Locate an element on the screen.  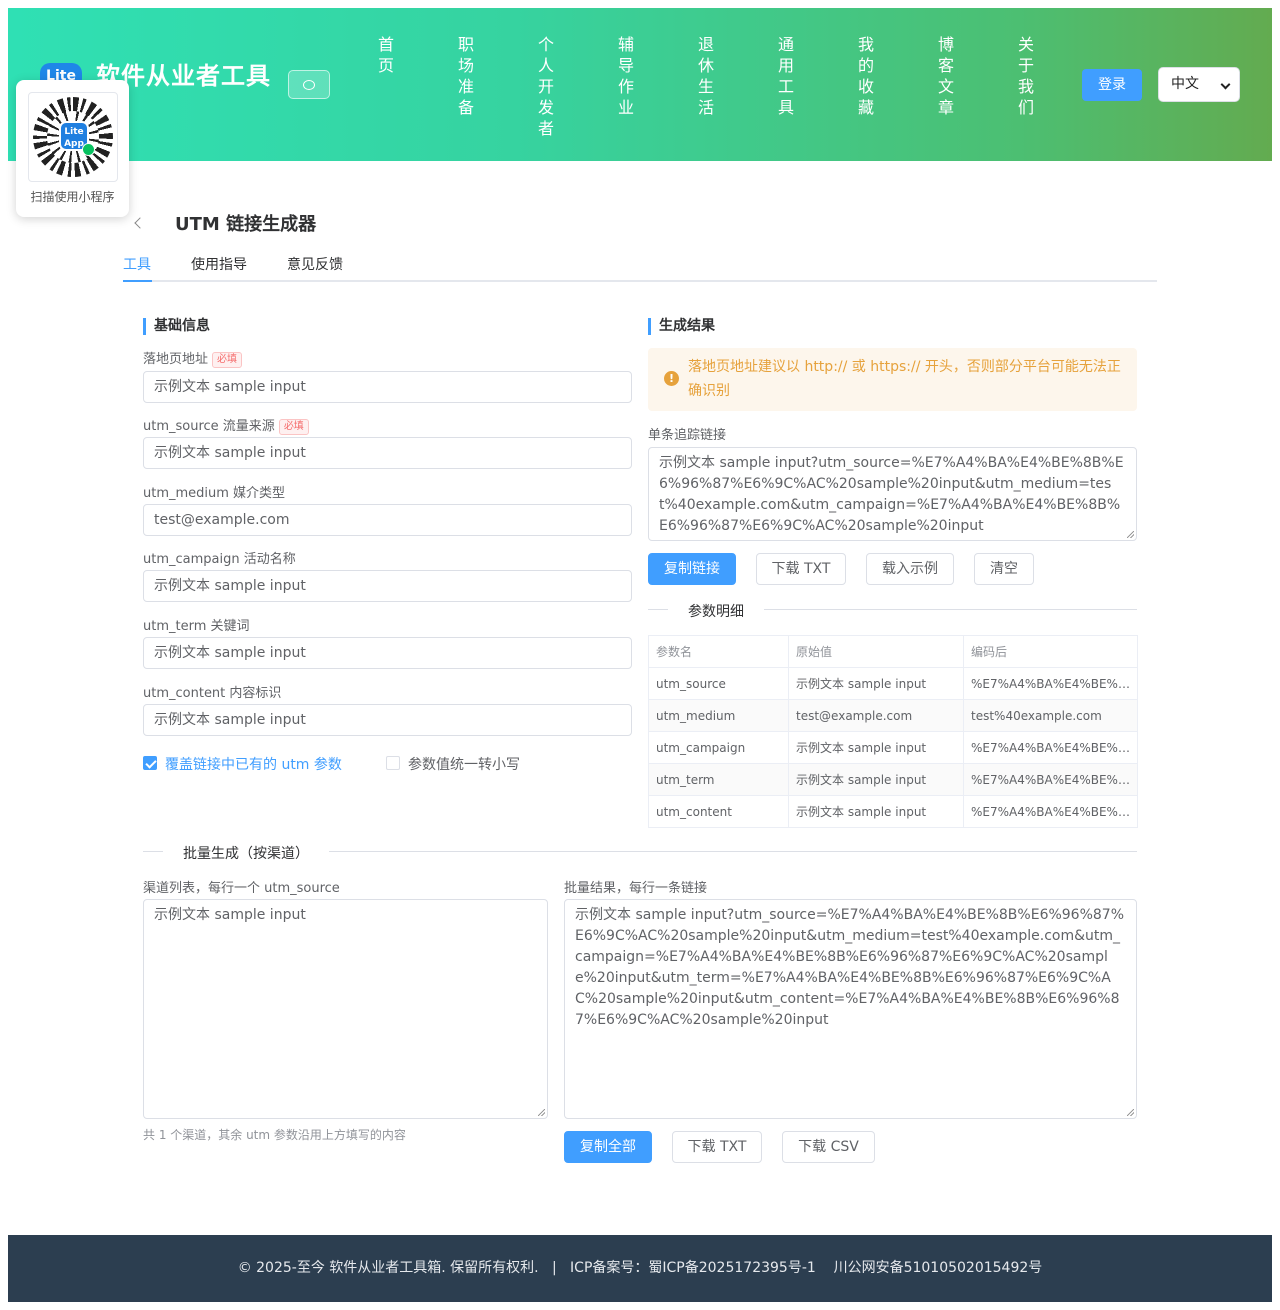
utm-content-label: utm_content 内容标识 is located at coordinates (212, 693).